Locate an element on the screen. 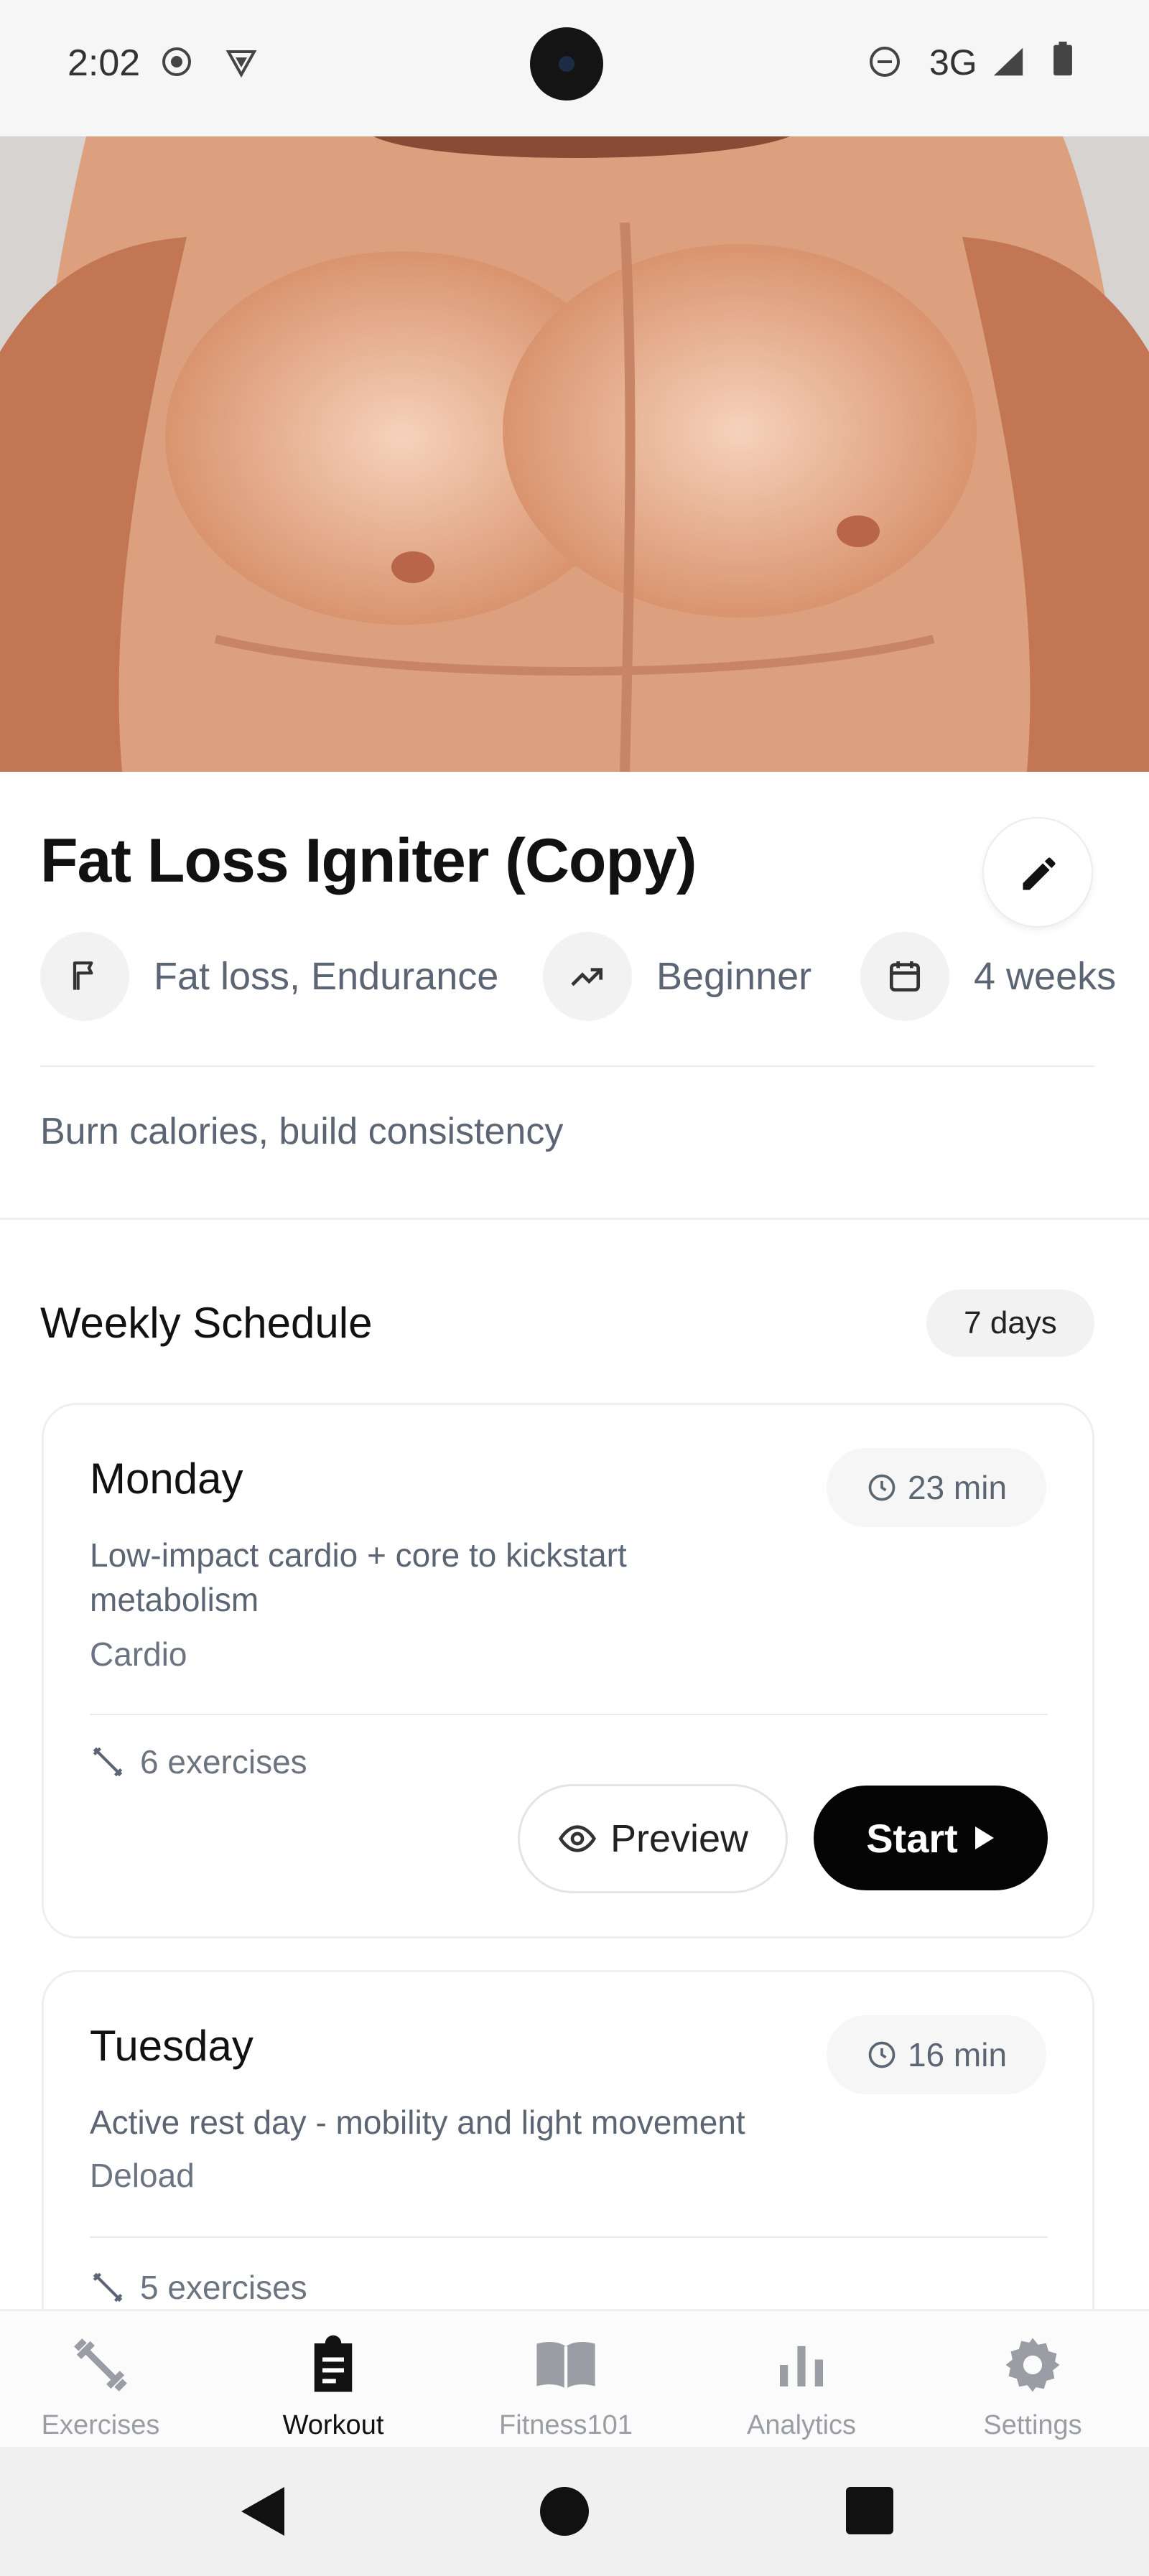 This screenshot has width=1149, height=2576. bar-chart-icon is located at coordinates (801, 2366).